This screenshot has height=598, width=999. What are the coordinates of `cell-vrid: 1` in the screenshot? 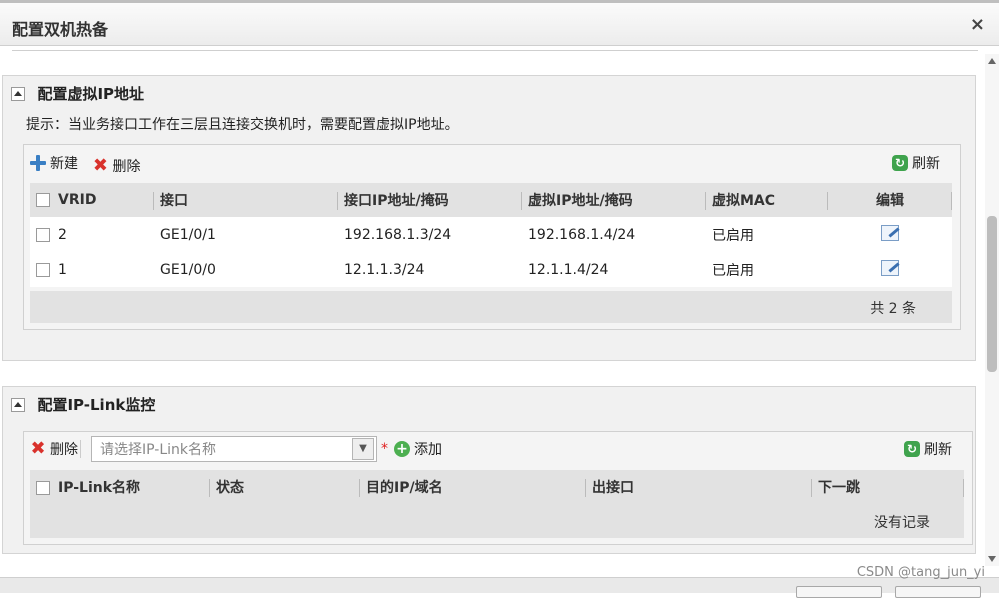 It's located at (92, 269).